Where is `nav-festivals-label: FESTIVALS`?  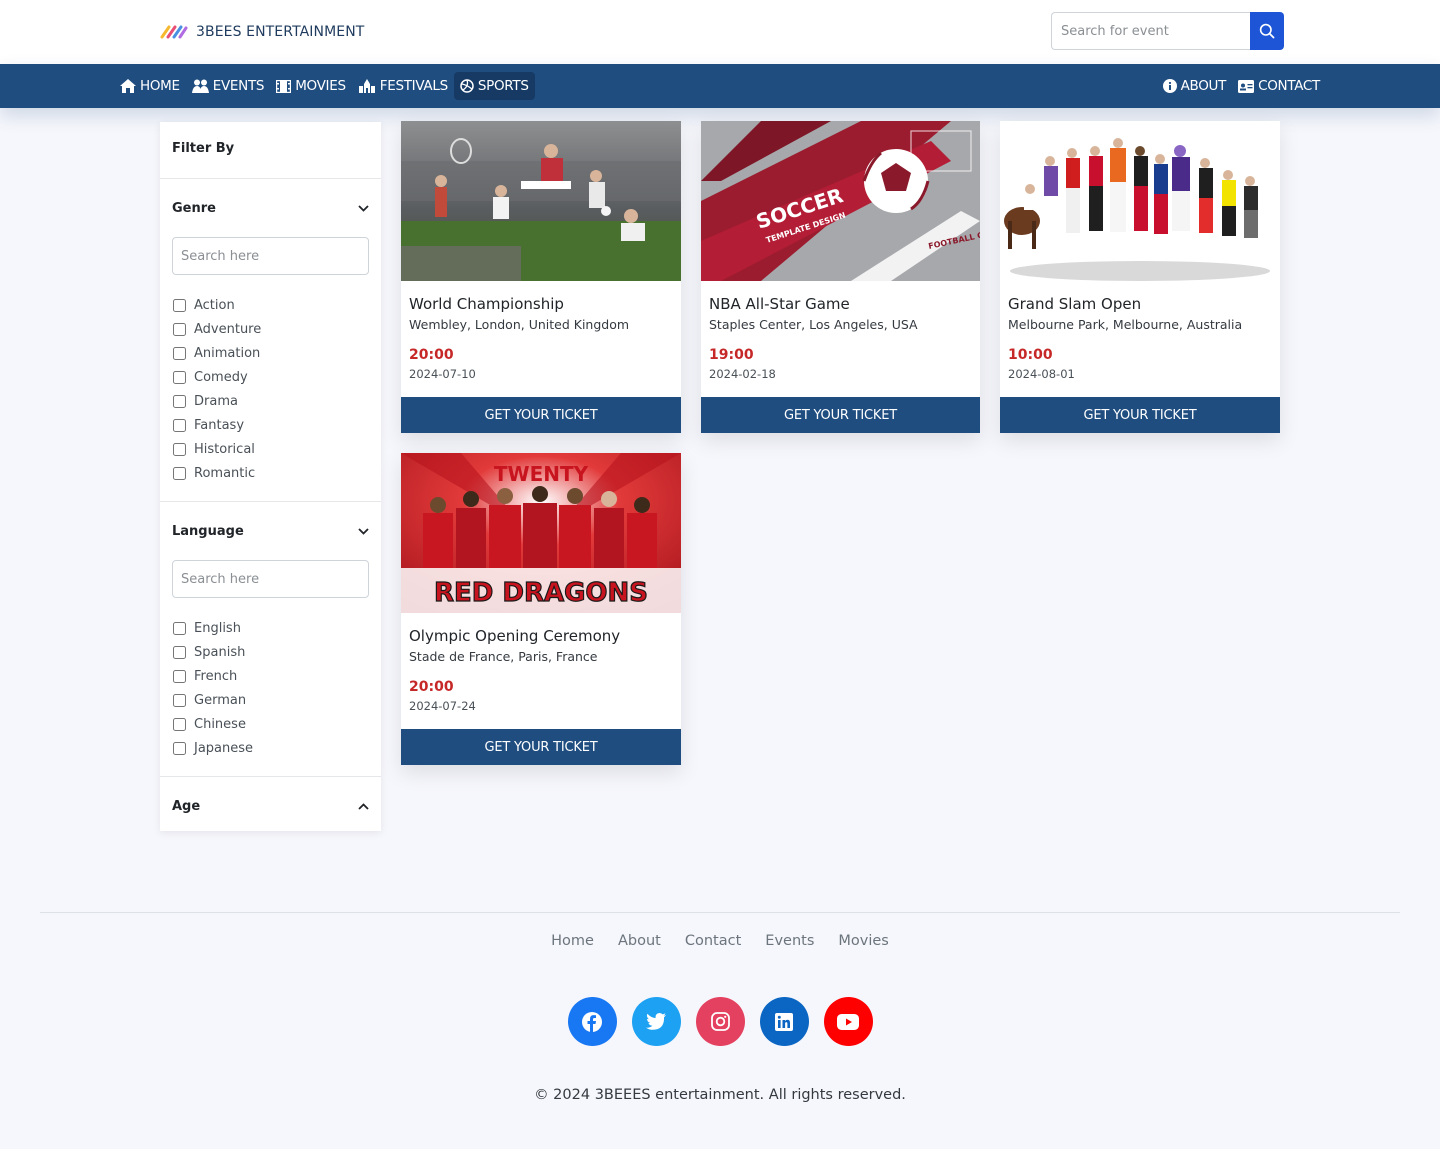 nav-festivals-label: FESTIVALS is located at coordinates (413, 86).